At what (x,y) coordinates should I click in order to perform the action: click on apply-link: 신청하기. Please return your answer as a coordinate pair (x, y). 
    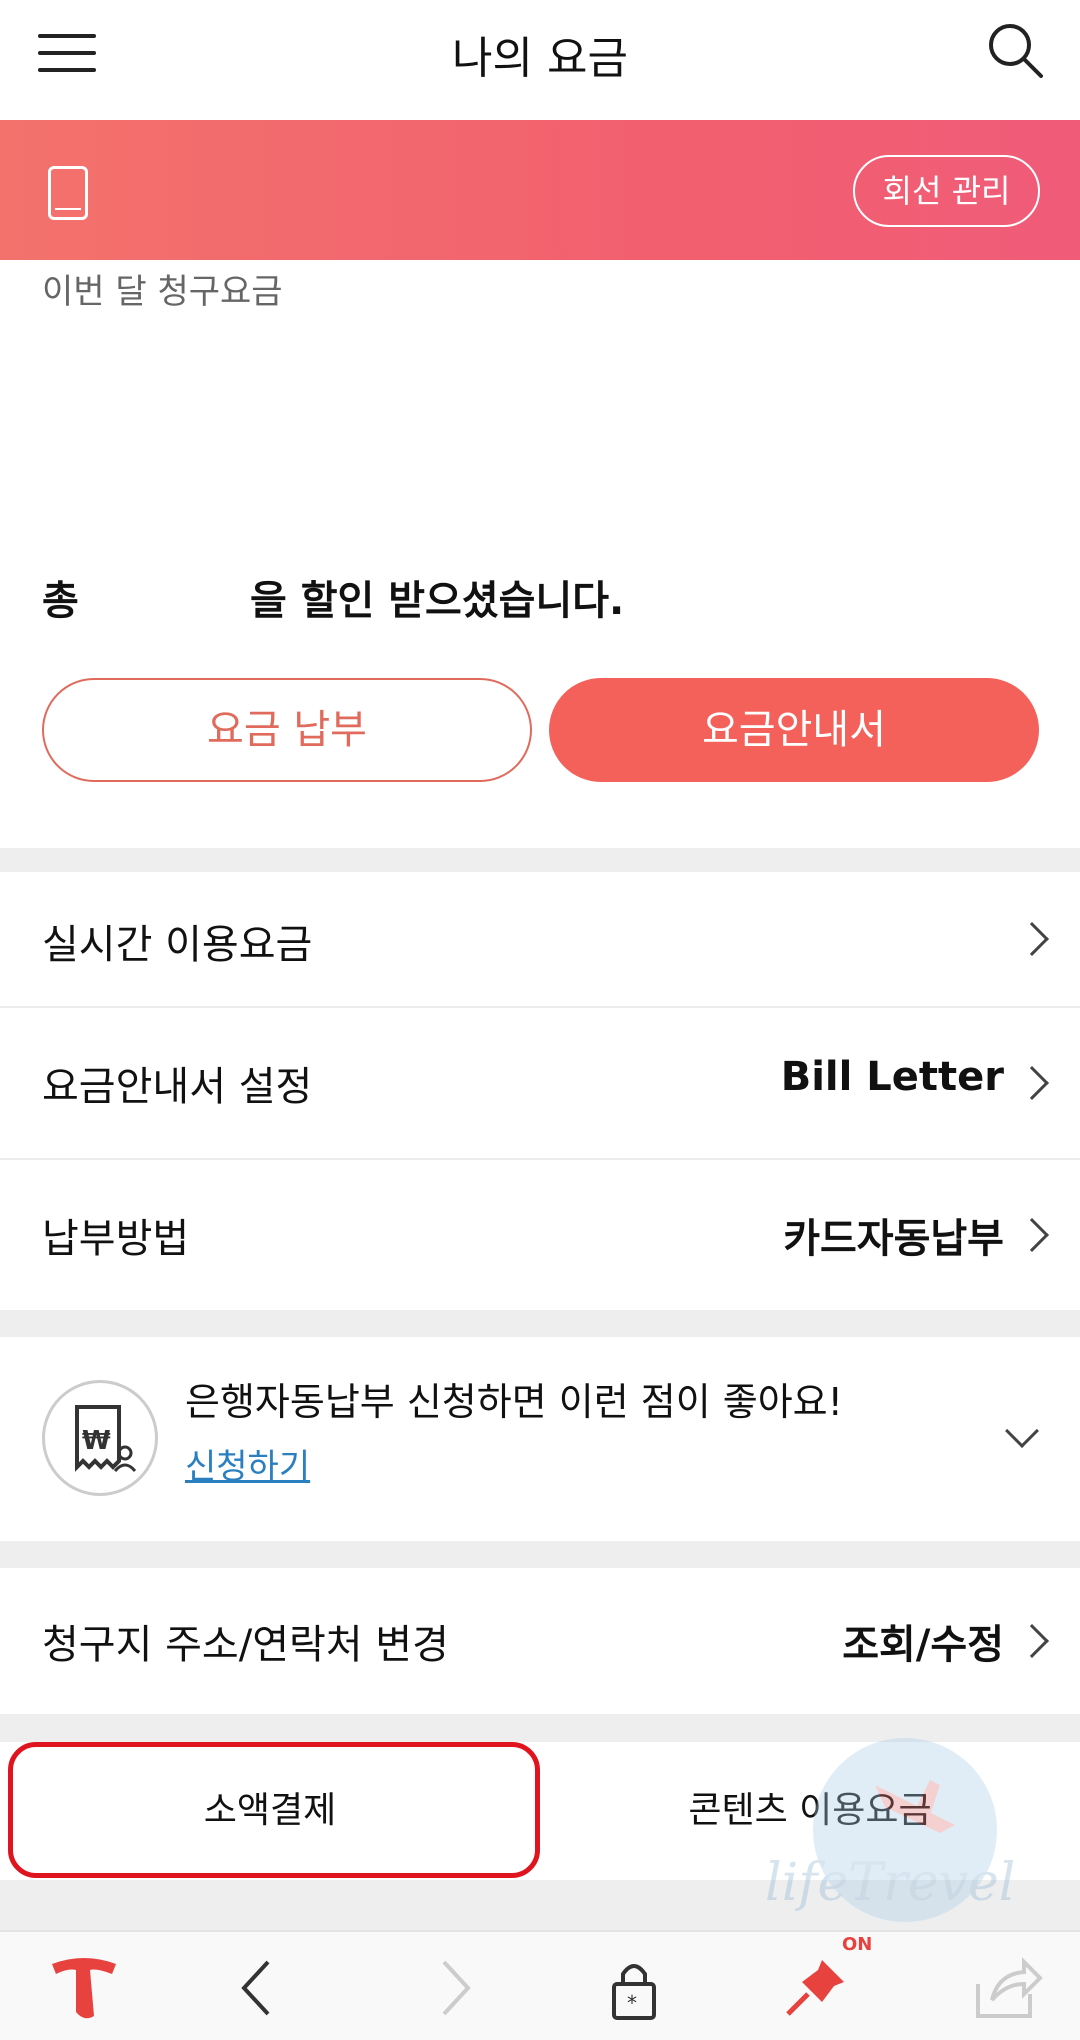
    Looking at the image, I should click on (247, 1463).